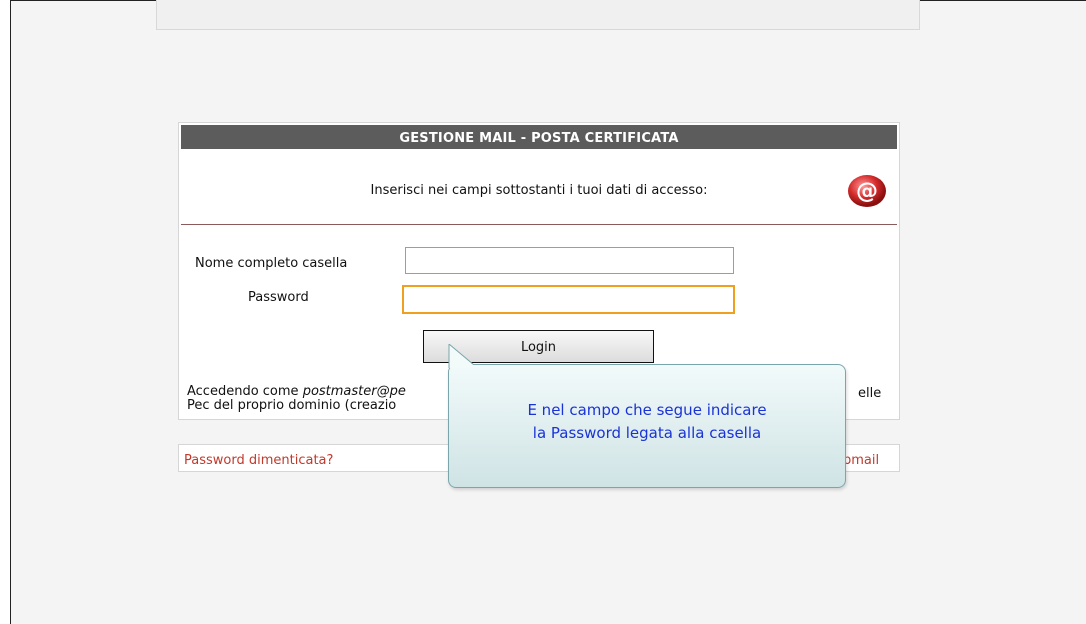  Describe the element at coordinates (538, 15) in the screenshot. I see `top-bar` at that location.